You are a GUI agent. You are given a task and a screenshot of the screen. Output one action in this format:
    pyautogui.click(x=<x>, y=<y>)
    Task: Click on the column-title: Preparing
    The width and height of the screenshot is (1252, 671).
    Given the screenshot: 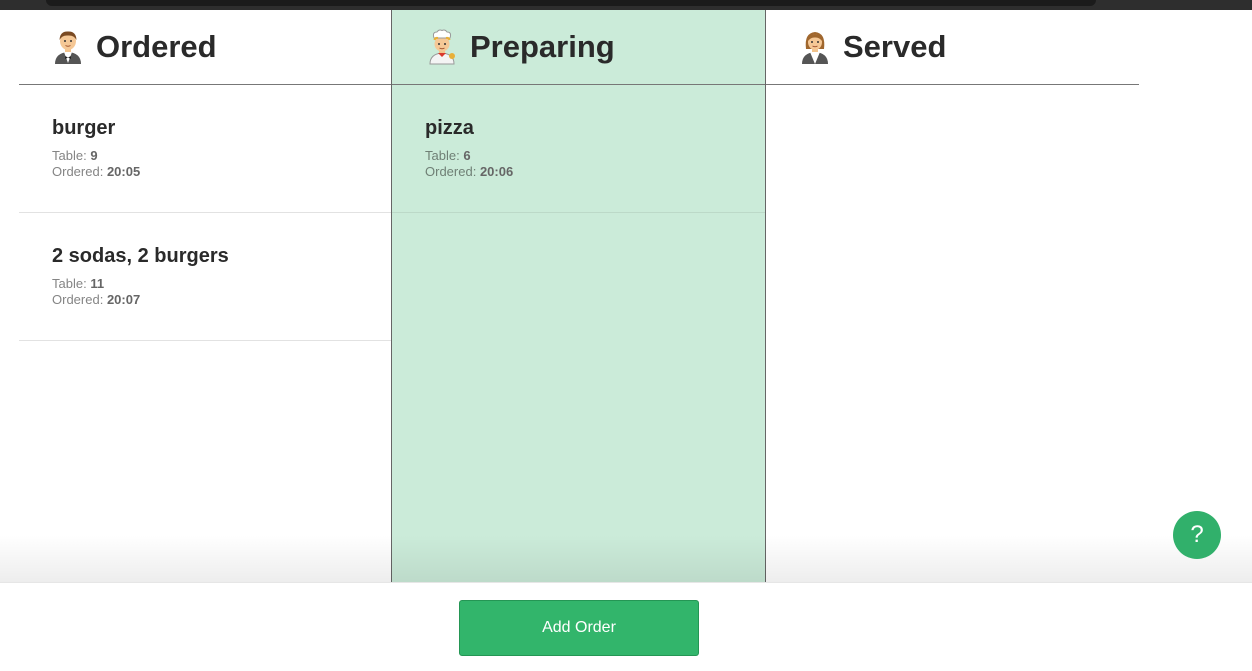 What is the action you would take?
    pyautogui.click(x=542, y=46)
    